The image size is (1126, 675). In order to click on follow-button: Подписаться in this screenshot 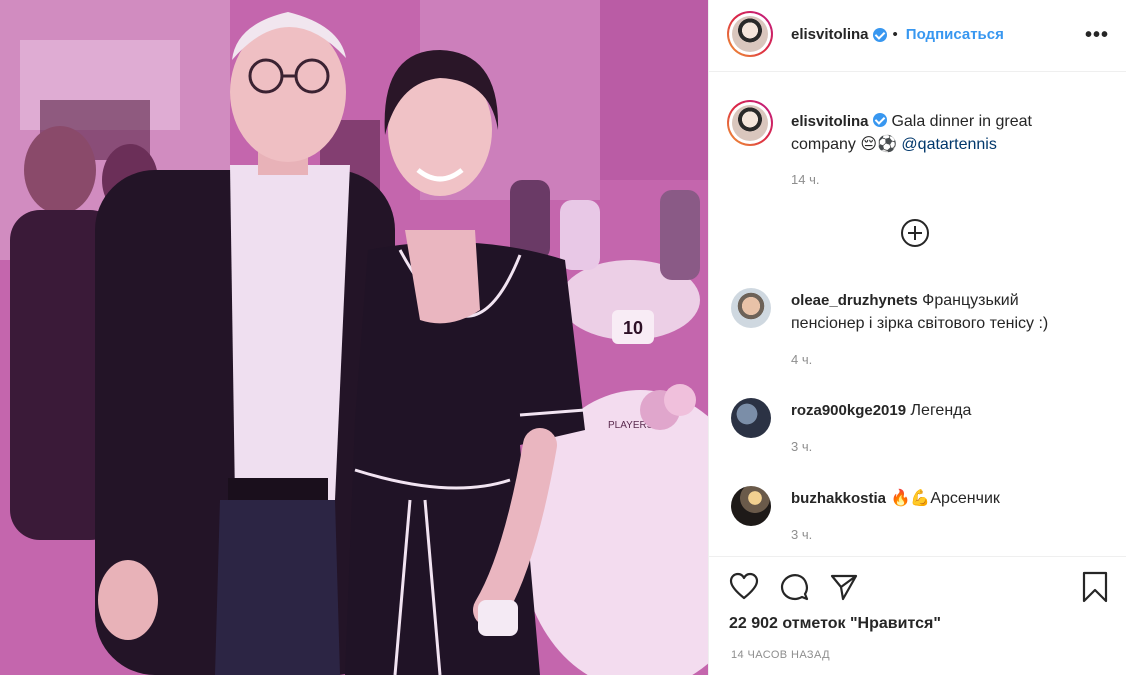, I will do `click(955, 34)`.